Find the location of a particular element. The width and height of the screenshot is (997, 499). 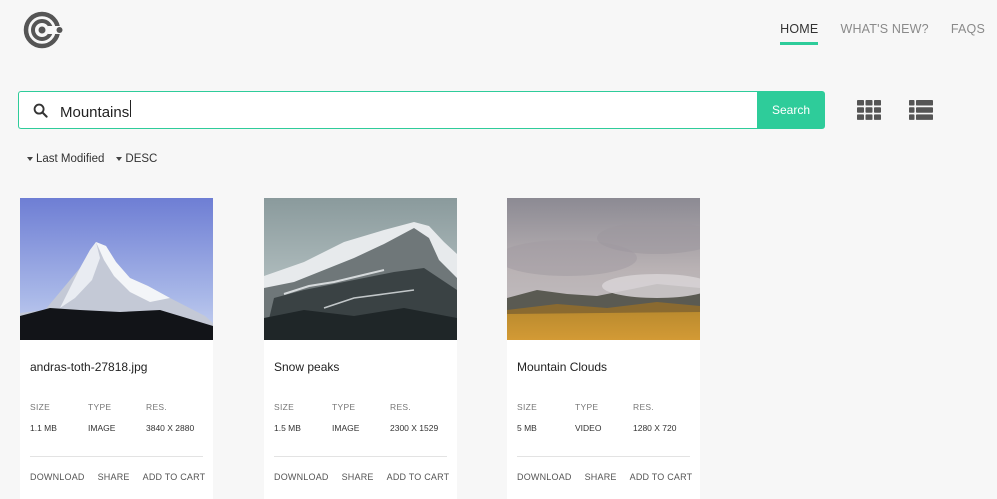

res-value: 1280 X 720 is located at coordinates (655, 428).